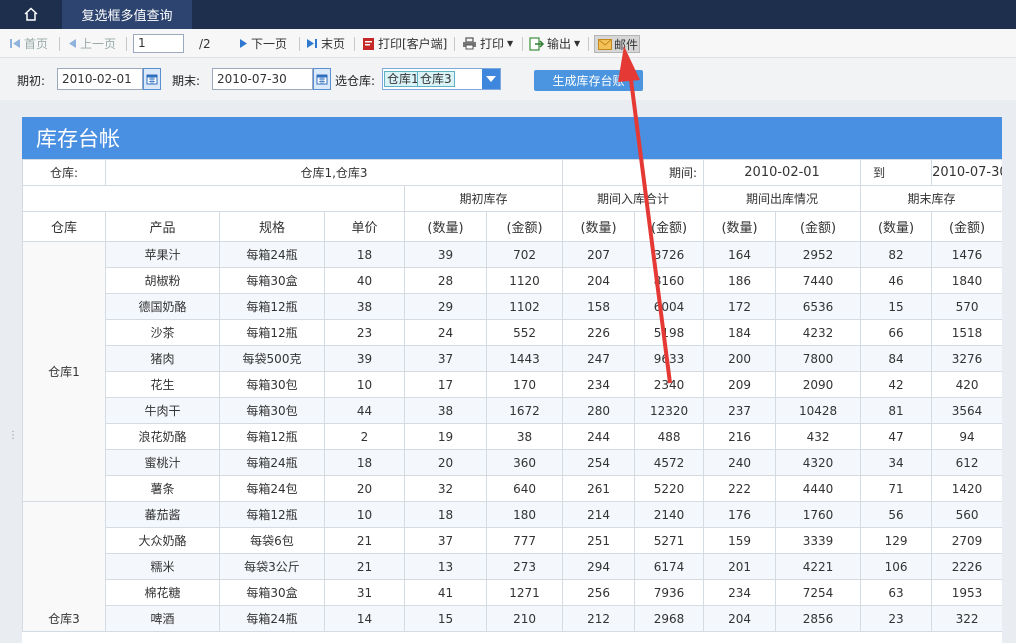  What do you see at coordinates (162, 566) in the screenshot?
I see `table-cell: 糯米` at bounding box center [162, 566].